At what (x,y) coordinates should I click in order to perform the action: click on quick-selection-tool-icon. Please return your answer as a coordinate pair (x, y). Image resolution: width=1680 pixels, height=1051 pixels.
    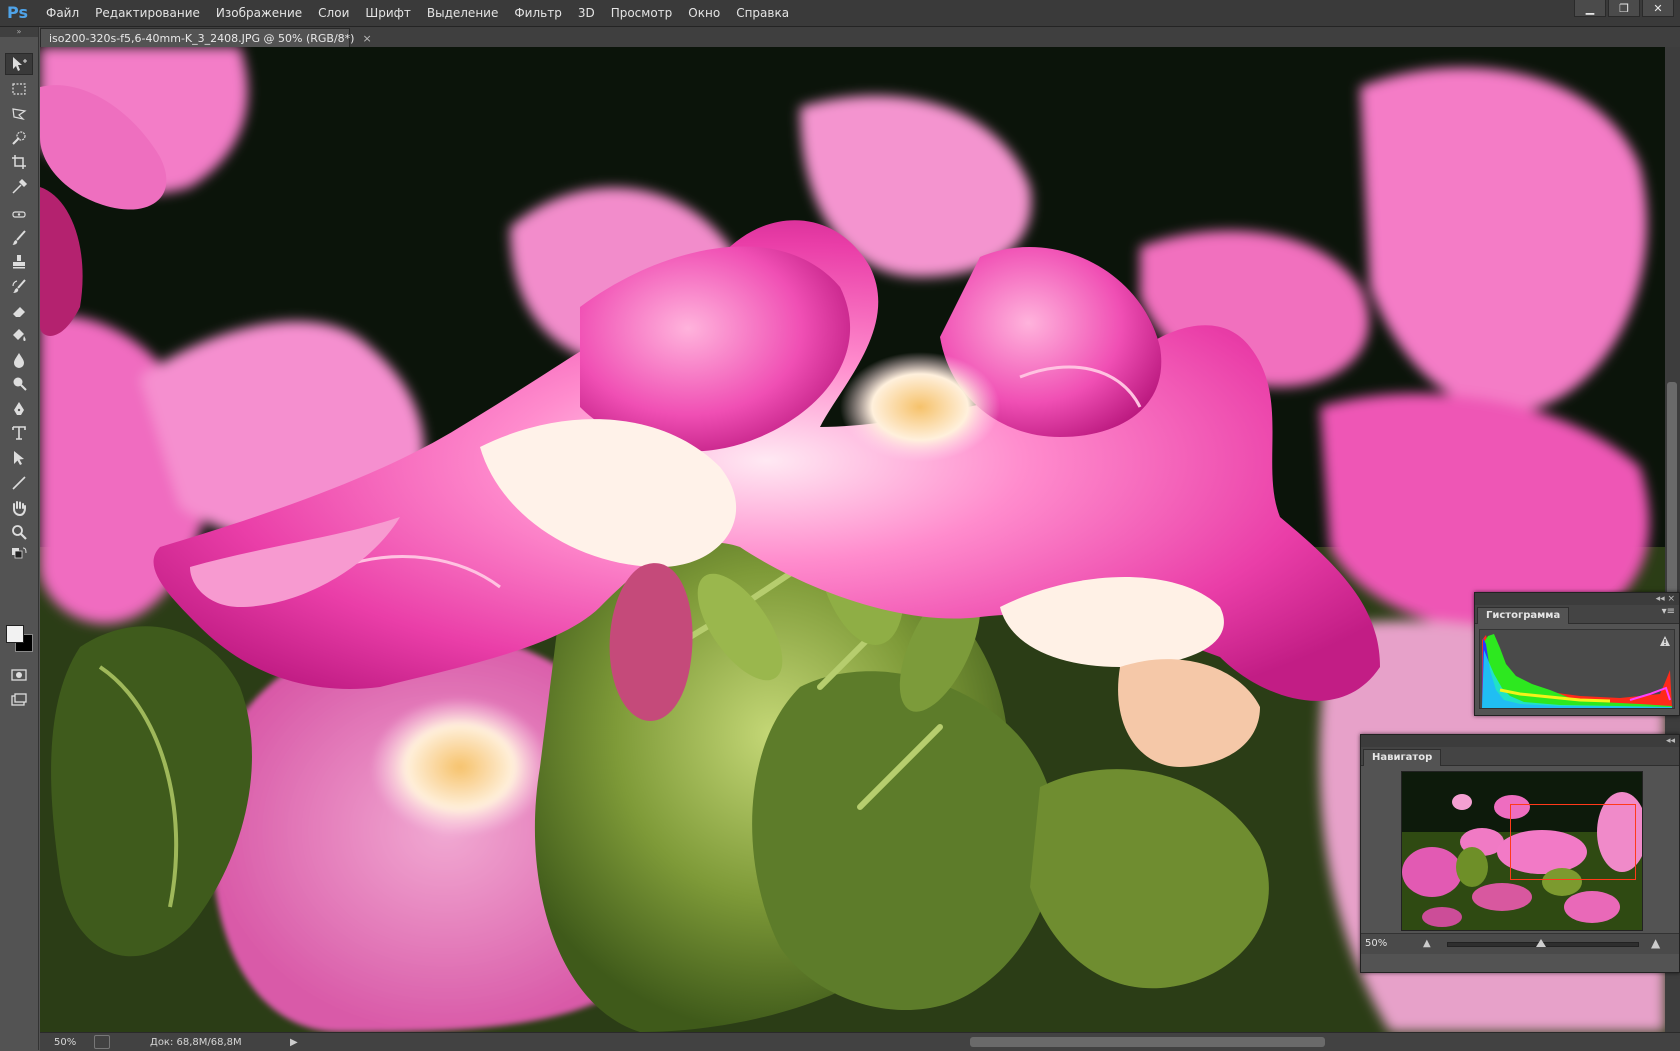
    Looking at the image, I should click on (19, 138).